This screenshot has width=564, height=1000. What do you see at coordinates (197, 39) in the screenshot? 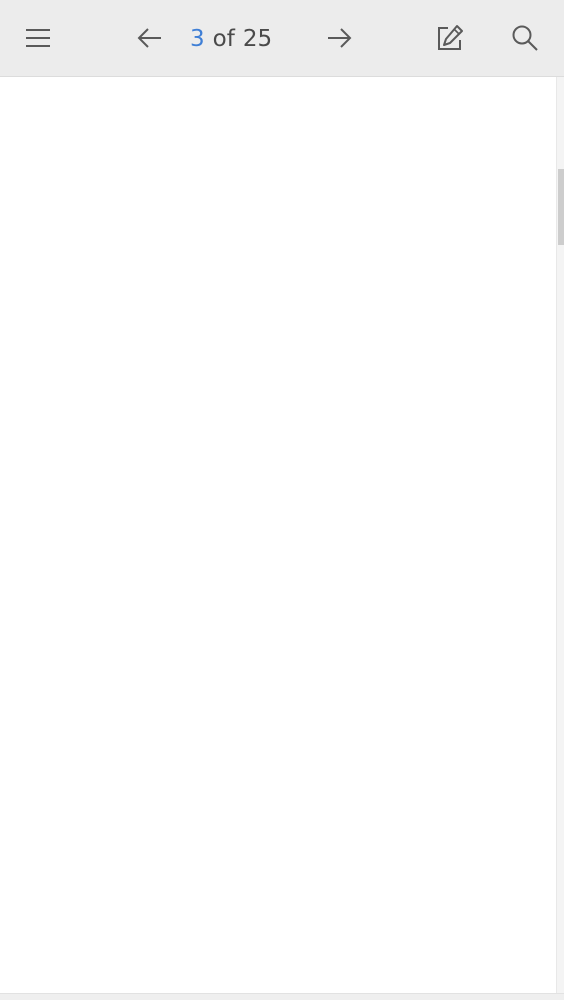
I see `current-page-input: 3` at bounding box center [197, 39].